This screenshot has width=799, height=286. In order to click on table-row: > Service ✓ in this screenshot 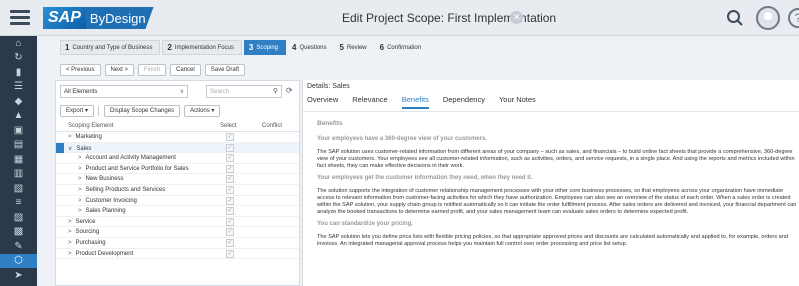, I will do `click(177, 222)`.